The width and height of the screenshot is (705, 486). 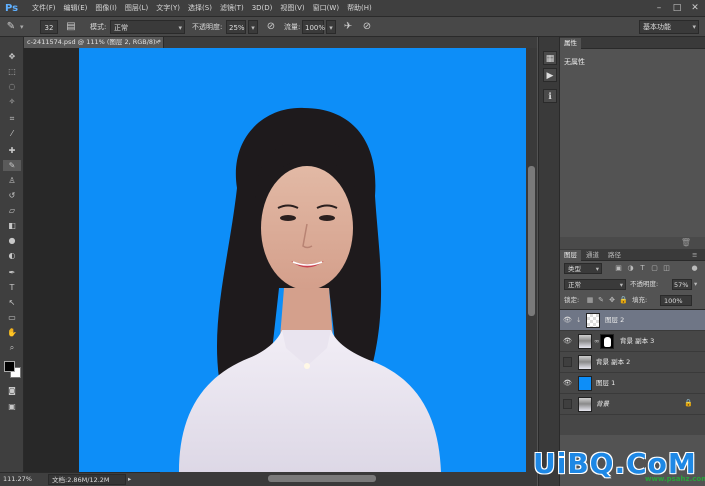 What do you see at coordinates (595, 285) in the screenshot?
I see `blend-mode-dropdown: 正常` at bounding box center [595, 285].